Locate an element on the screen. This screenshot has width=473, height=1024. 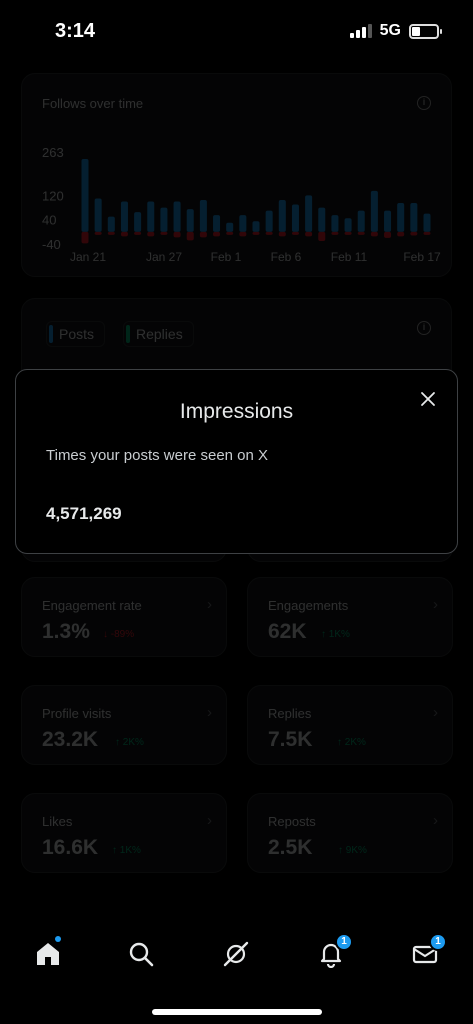
cellular-signal-icon is located at coordinates (360, 31).